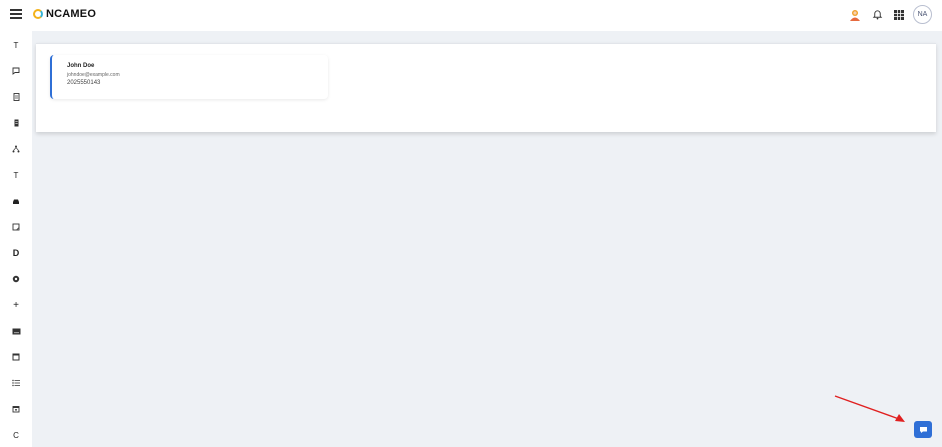  Describe the element at coordinates (189, 77) in the screenshot. I see `contact-card: John Doe johndoe@example.com 2025550143` at that location.